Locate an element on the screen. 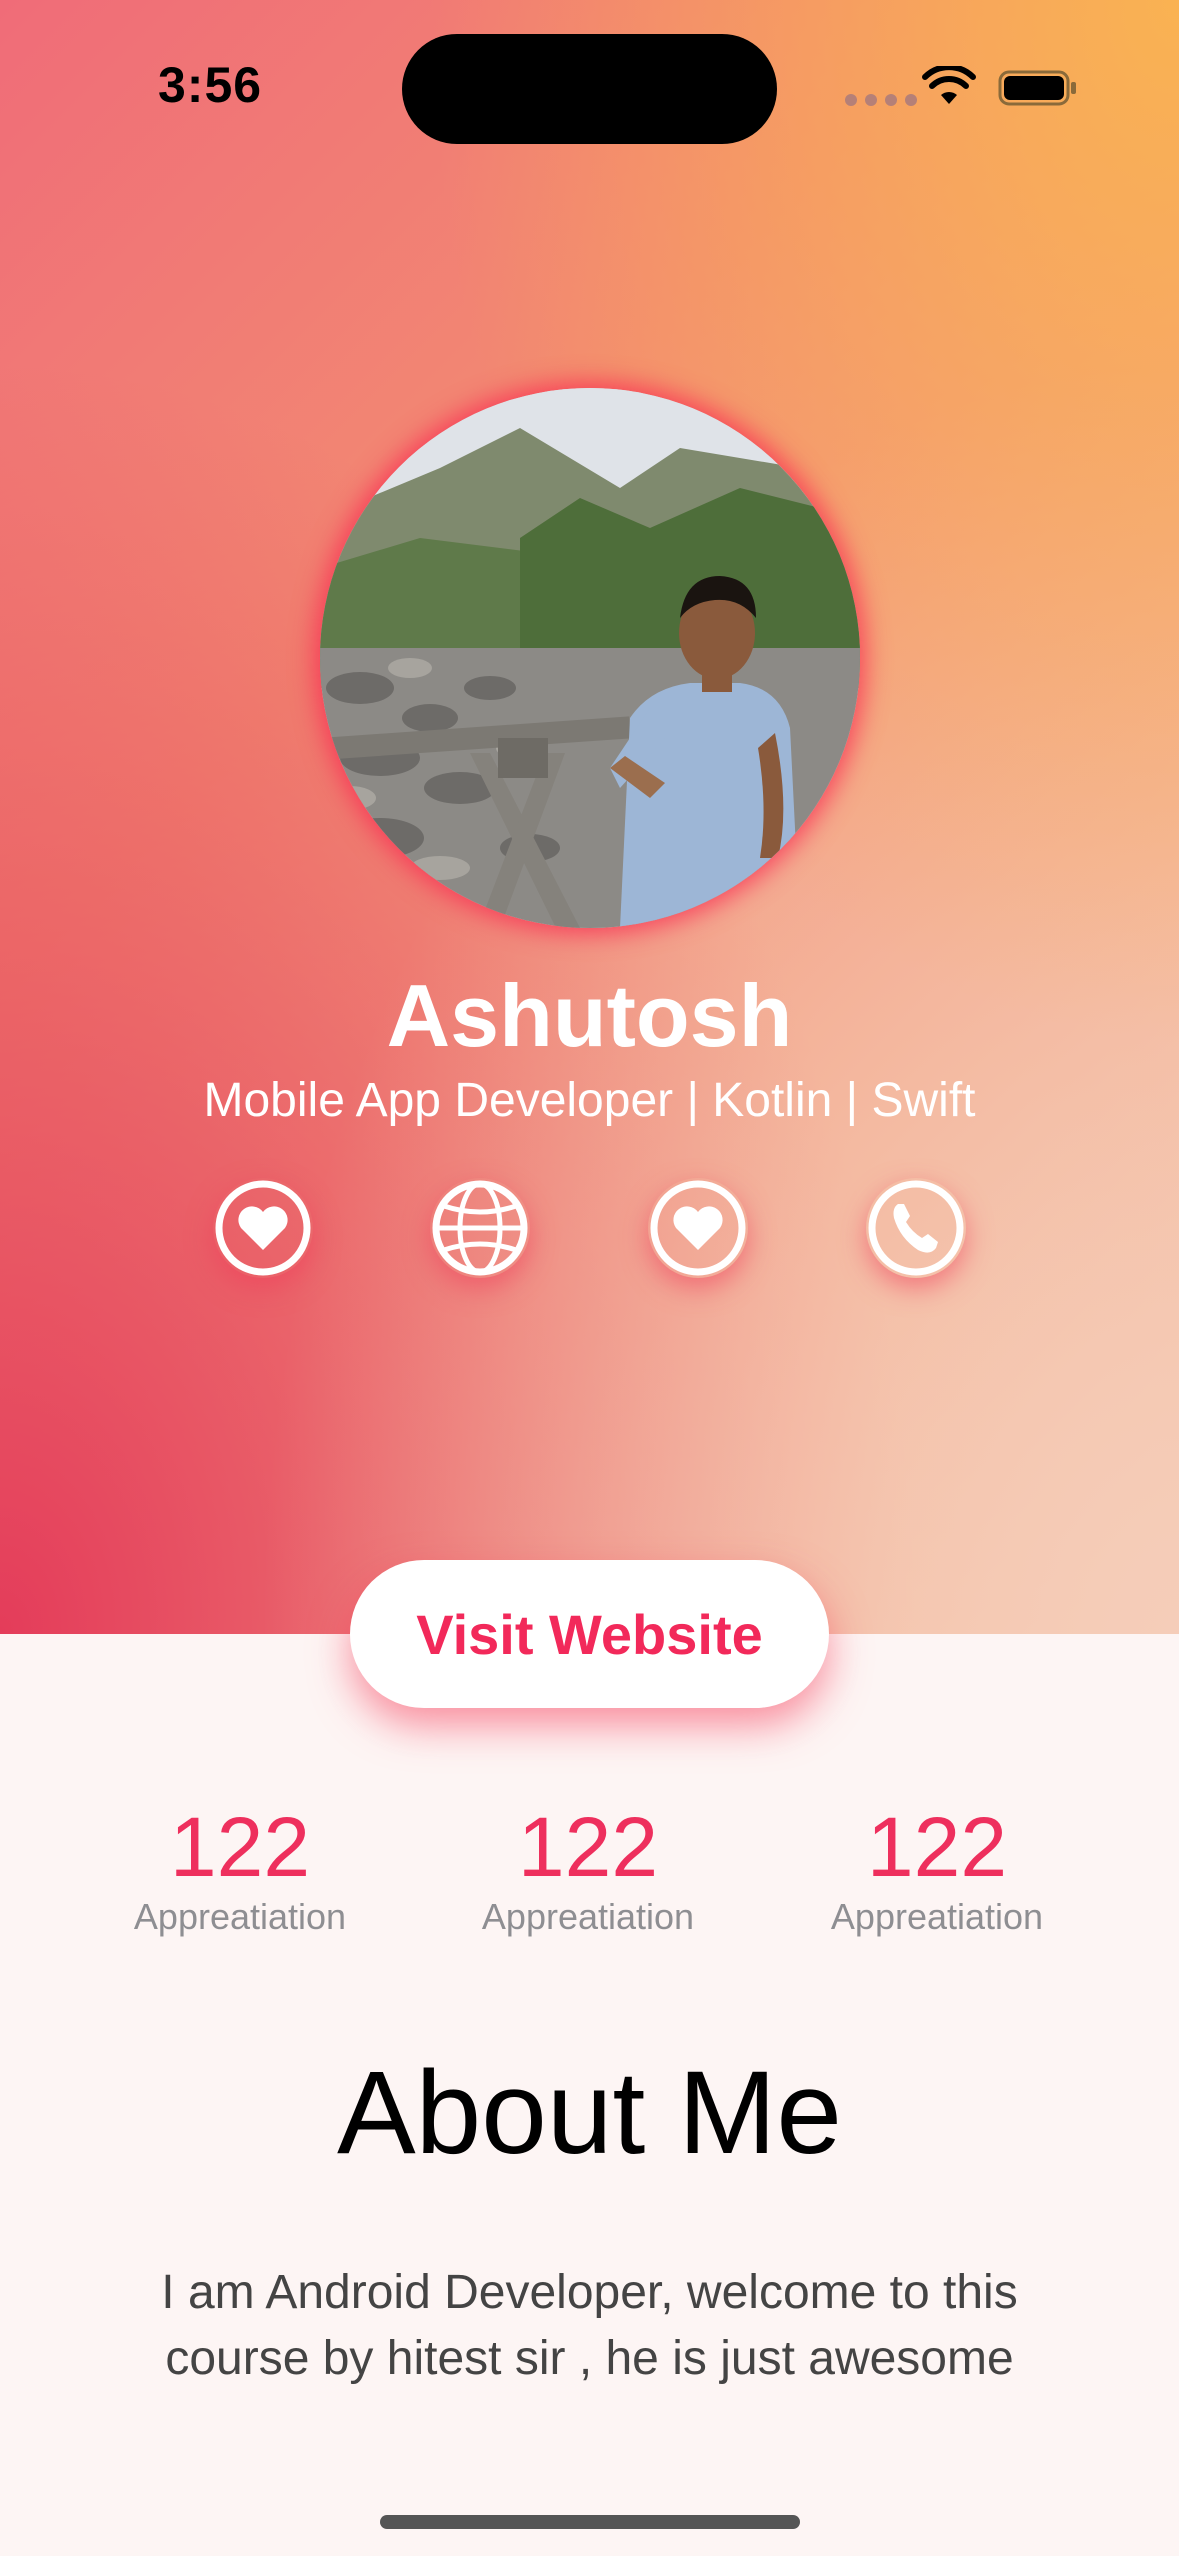 The width and height of the screenshot is (1179, 2556). phone-button is located at coordinates (916, 1228).